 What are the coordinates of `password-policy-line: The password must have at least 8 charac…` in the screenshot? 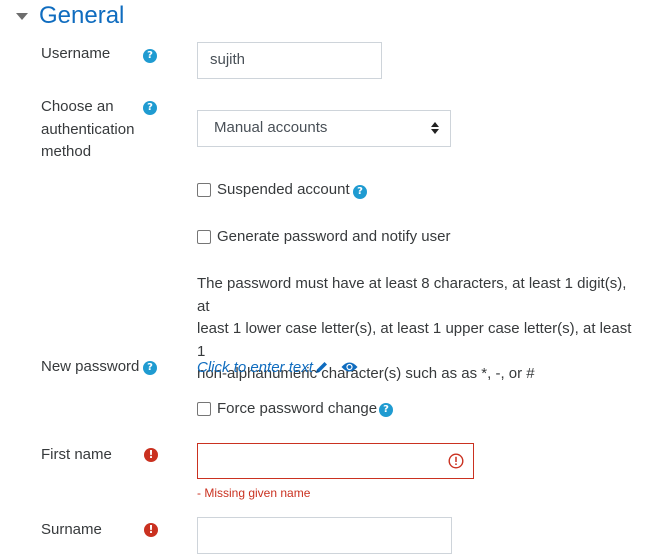 It's located at (412, 295).